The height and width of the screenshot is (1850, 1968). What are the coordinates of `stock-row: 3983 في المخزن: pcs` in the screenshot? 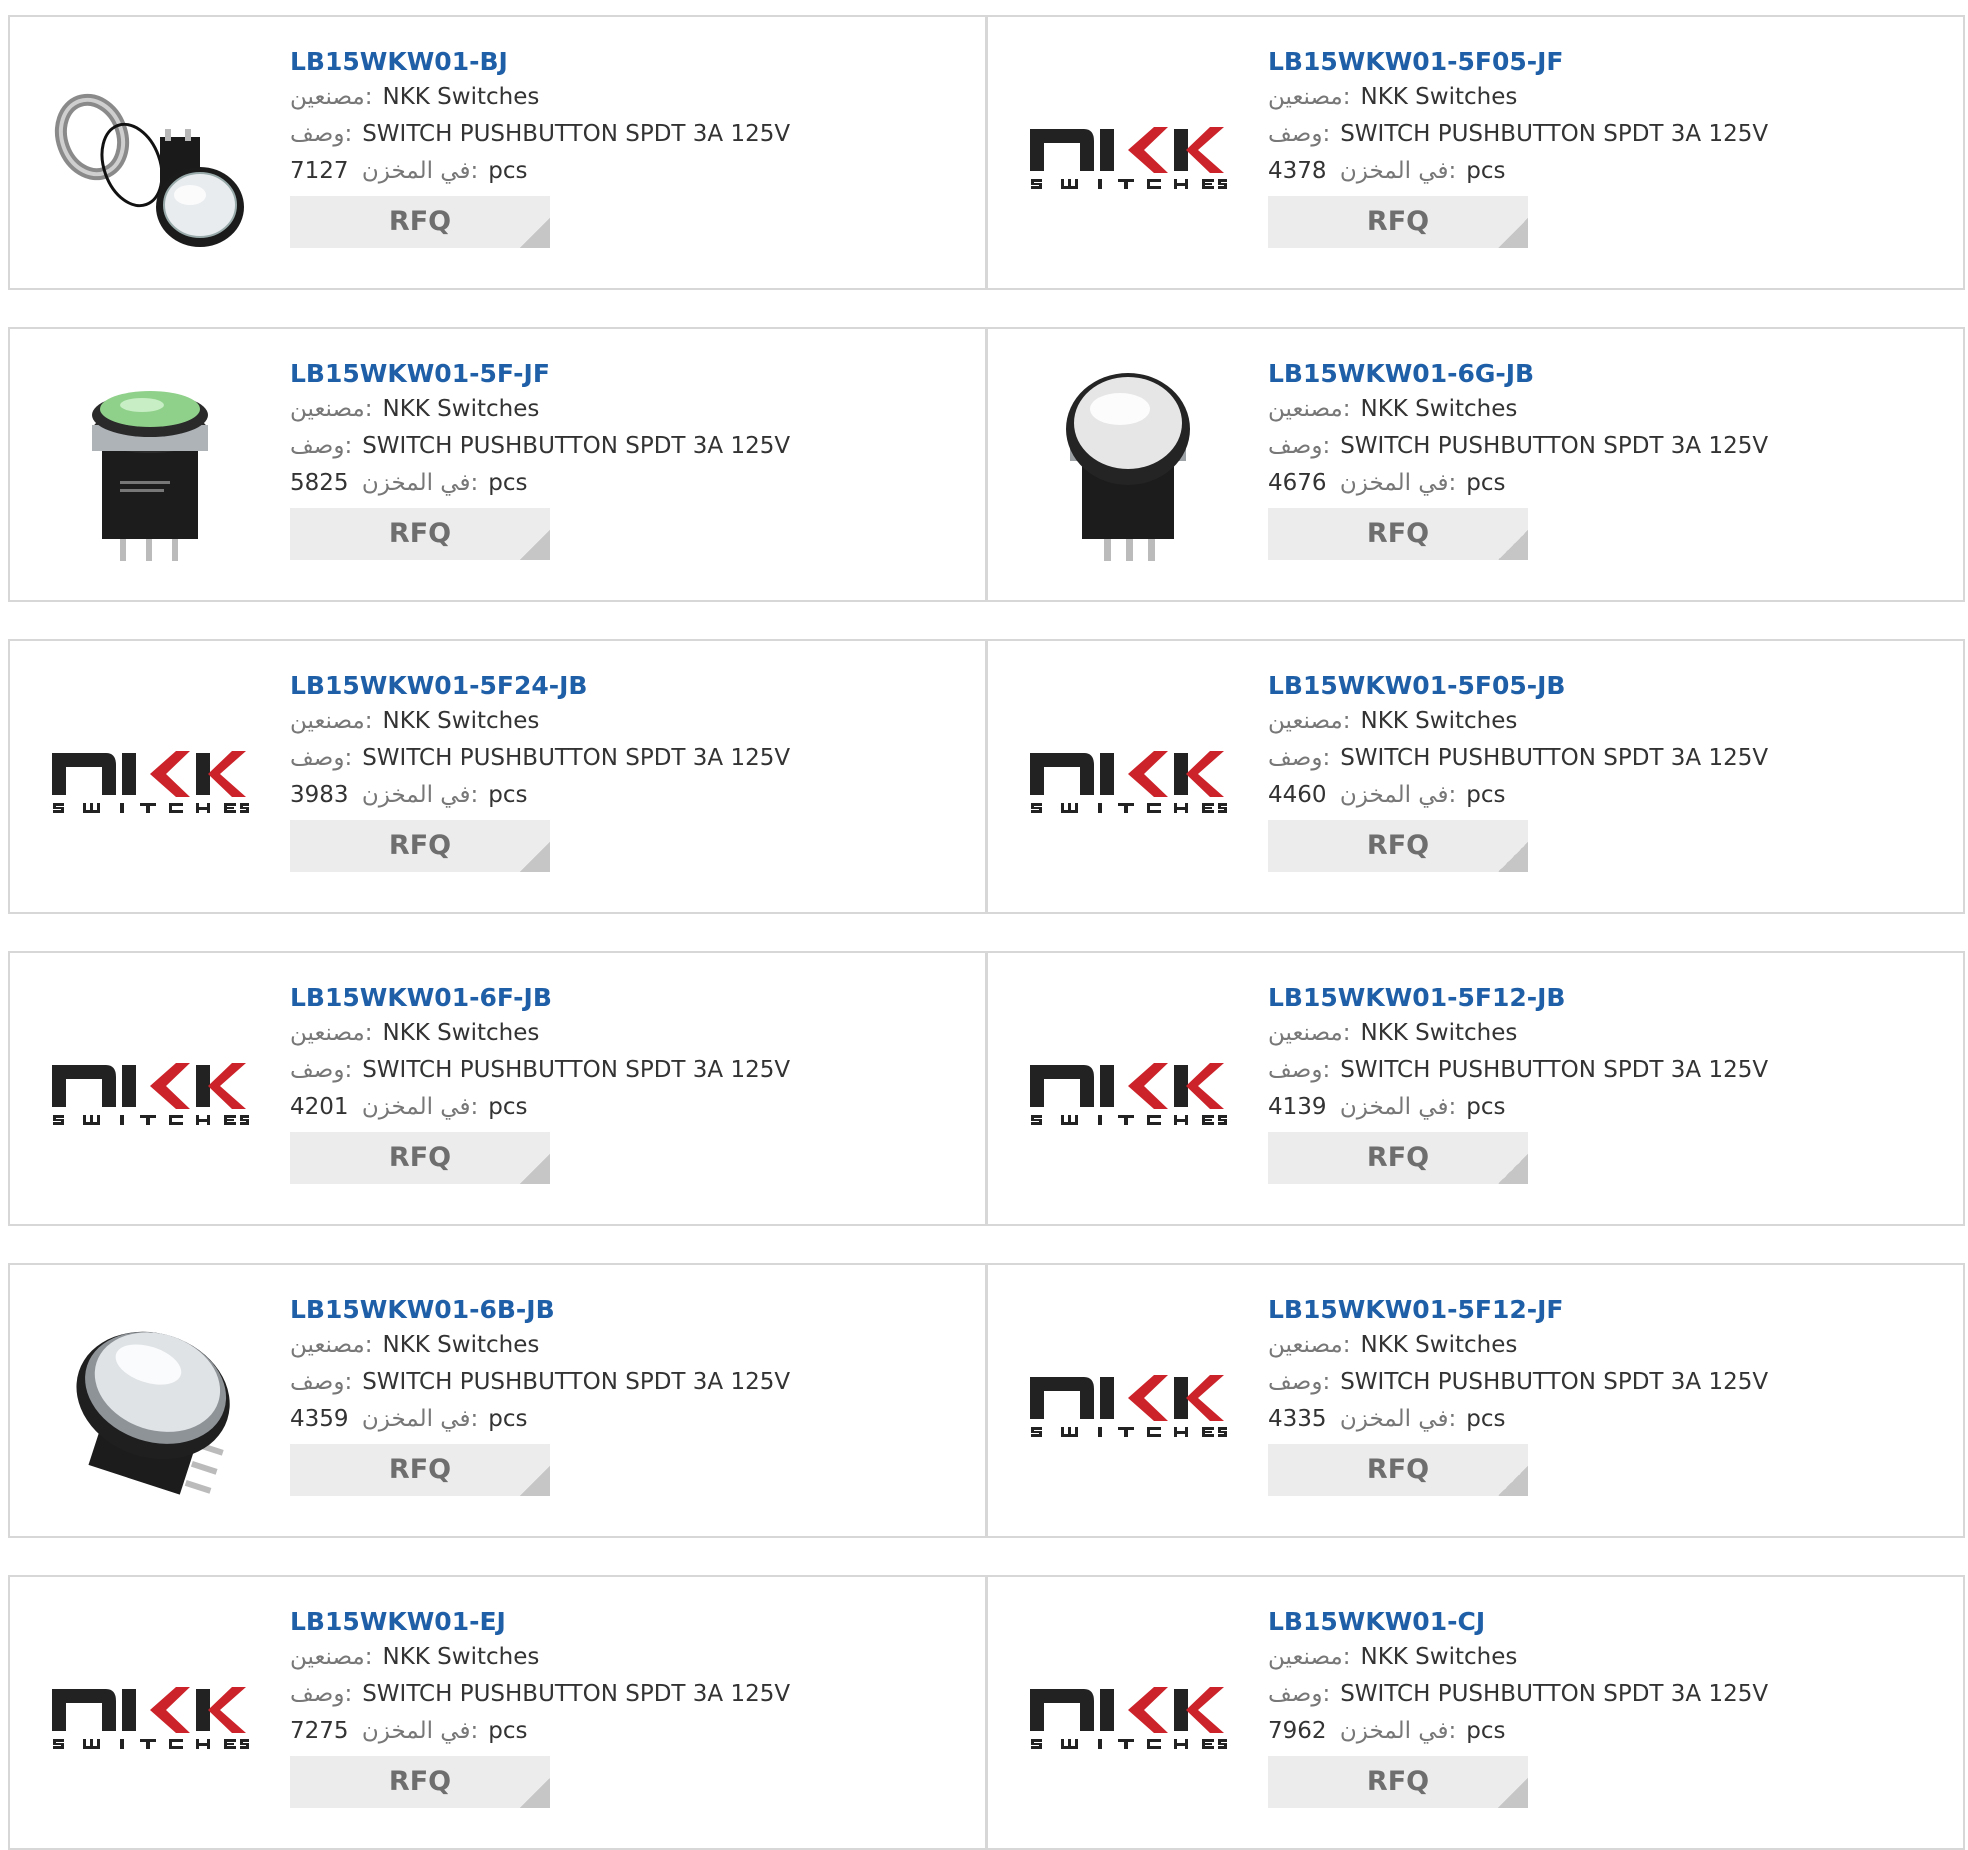 It's located at (627, 795).